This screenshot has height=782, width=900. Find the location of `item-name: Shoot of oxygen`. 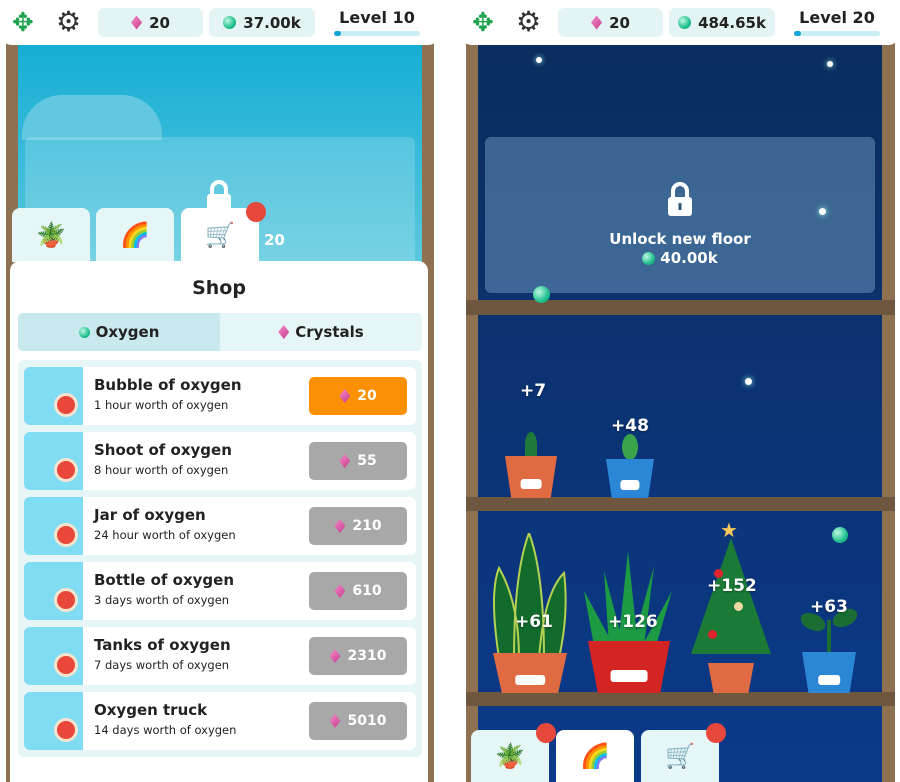

item-name: Shoot of oxygen is located at coordinates (163, 450).